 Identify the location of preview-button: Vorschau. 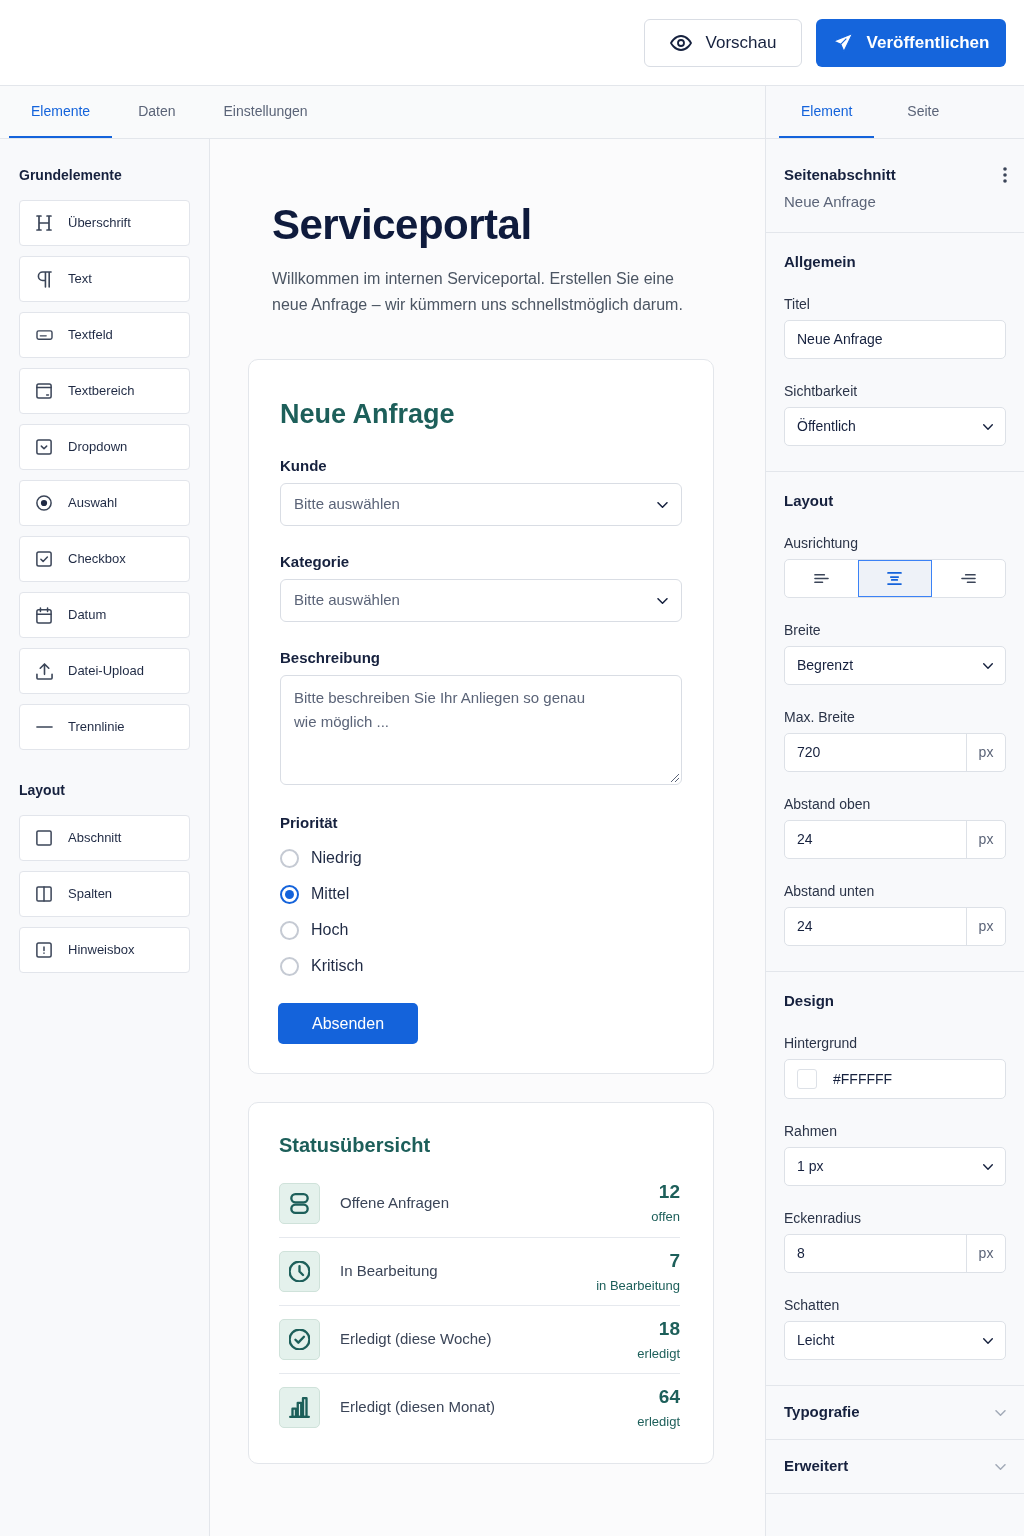
(723, 42).